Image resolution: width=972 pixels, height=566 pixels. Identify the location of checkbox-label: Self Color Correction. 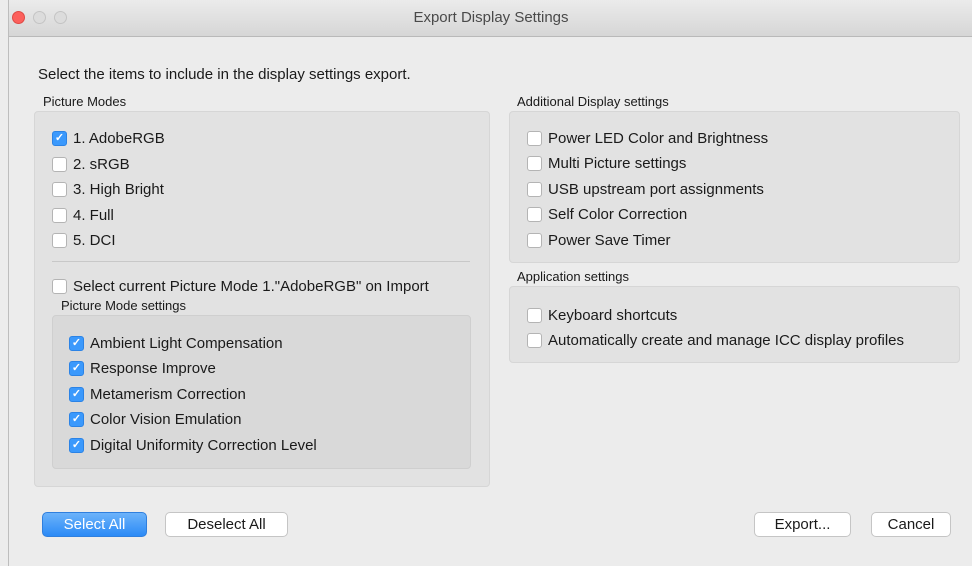
(618, 214).